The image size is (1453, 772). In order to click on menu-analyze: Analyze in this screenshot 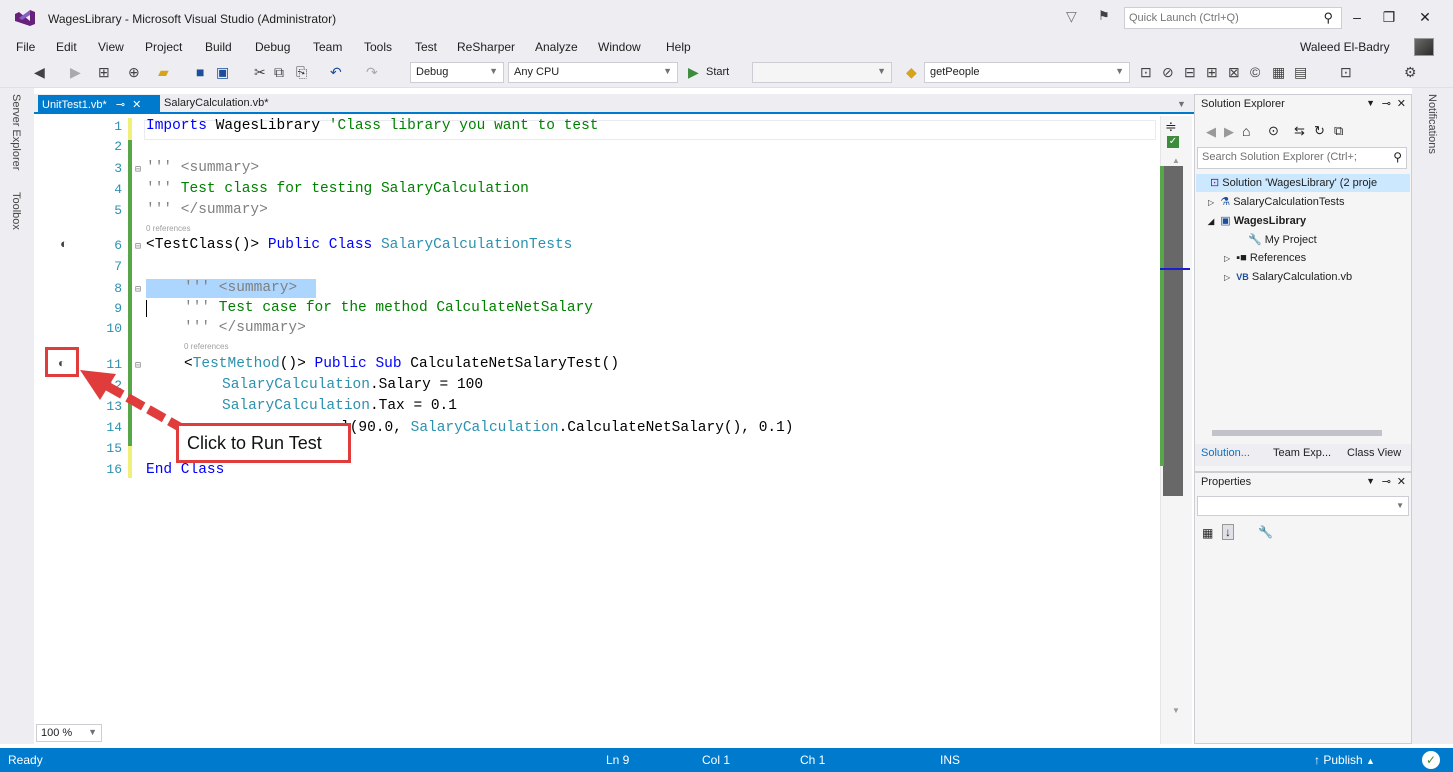, I will do `click(556, 47)`.